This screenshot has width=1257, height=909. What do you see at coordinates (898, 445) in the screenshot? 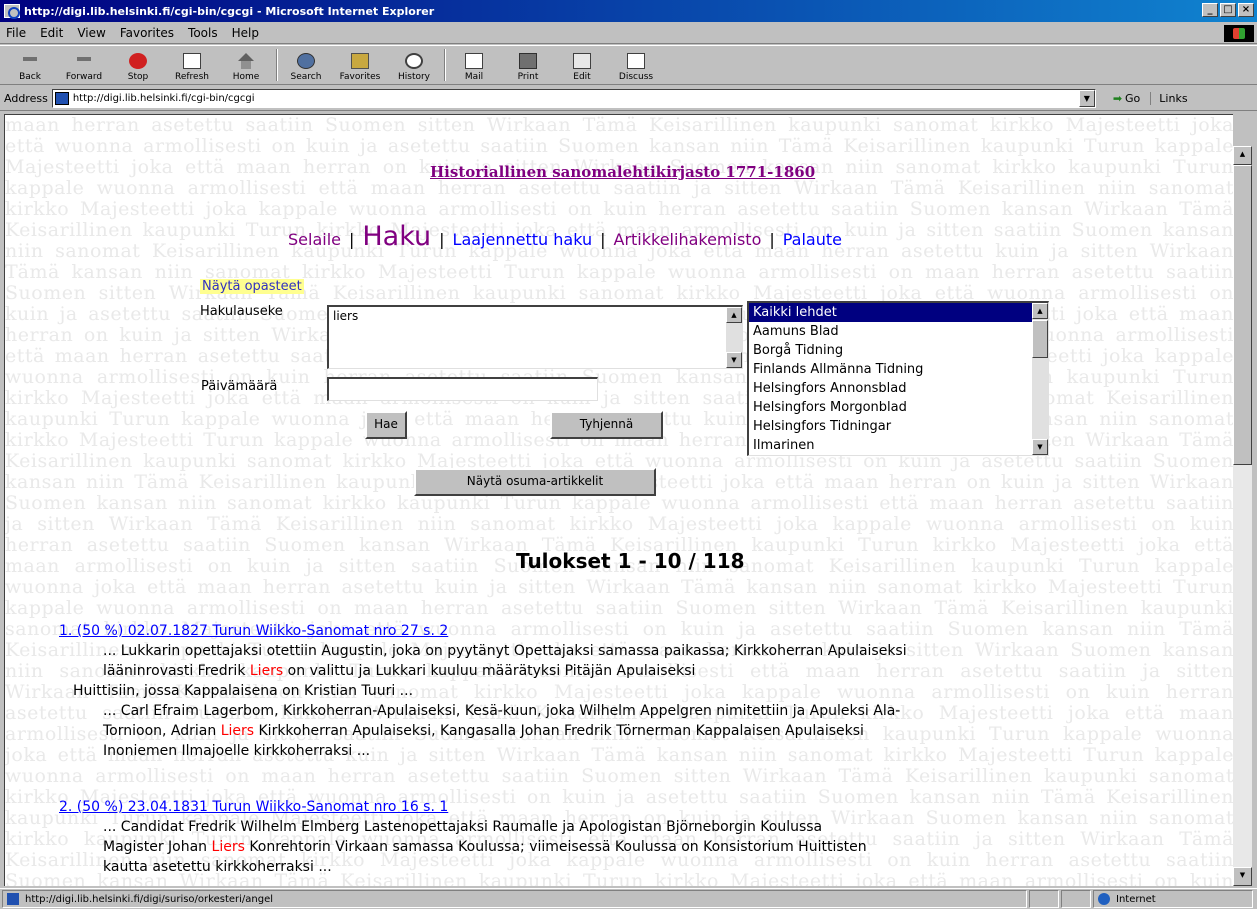
I see `list-item: Ilmarinen` at bounding box center [898, 445].